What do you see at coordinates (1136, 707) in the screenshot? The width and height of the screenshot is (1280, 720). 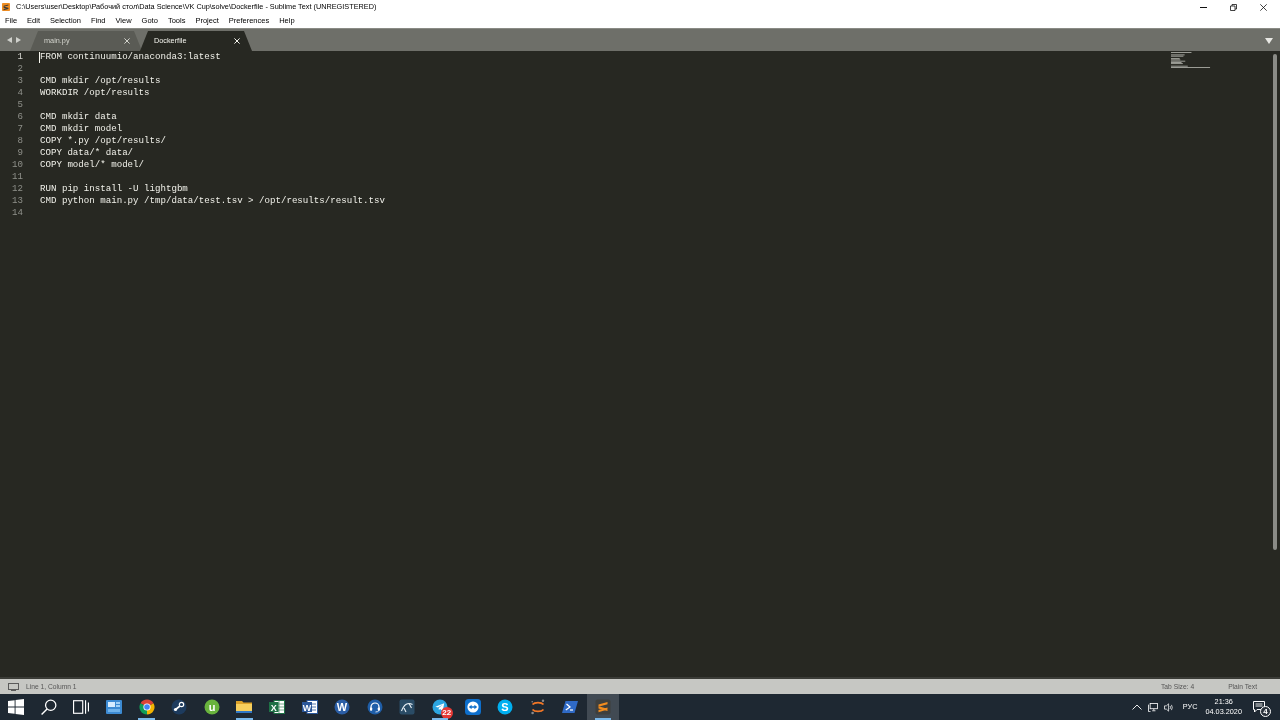 I see `chevron-up-icon` at bounding box center [1136, 707].